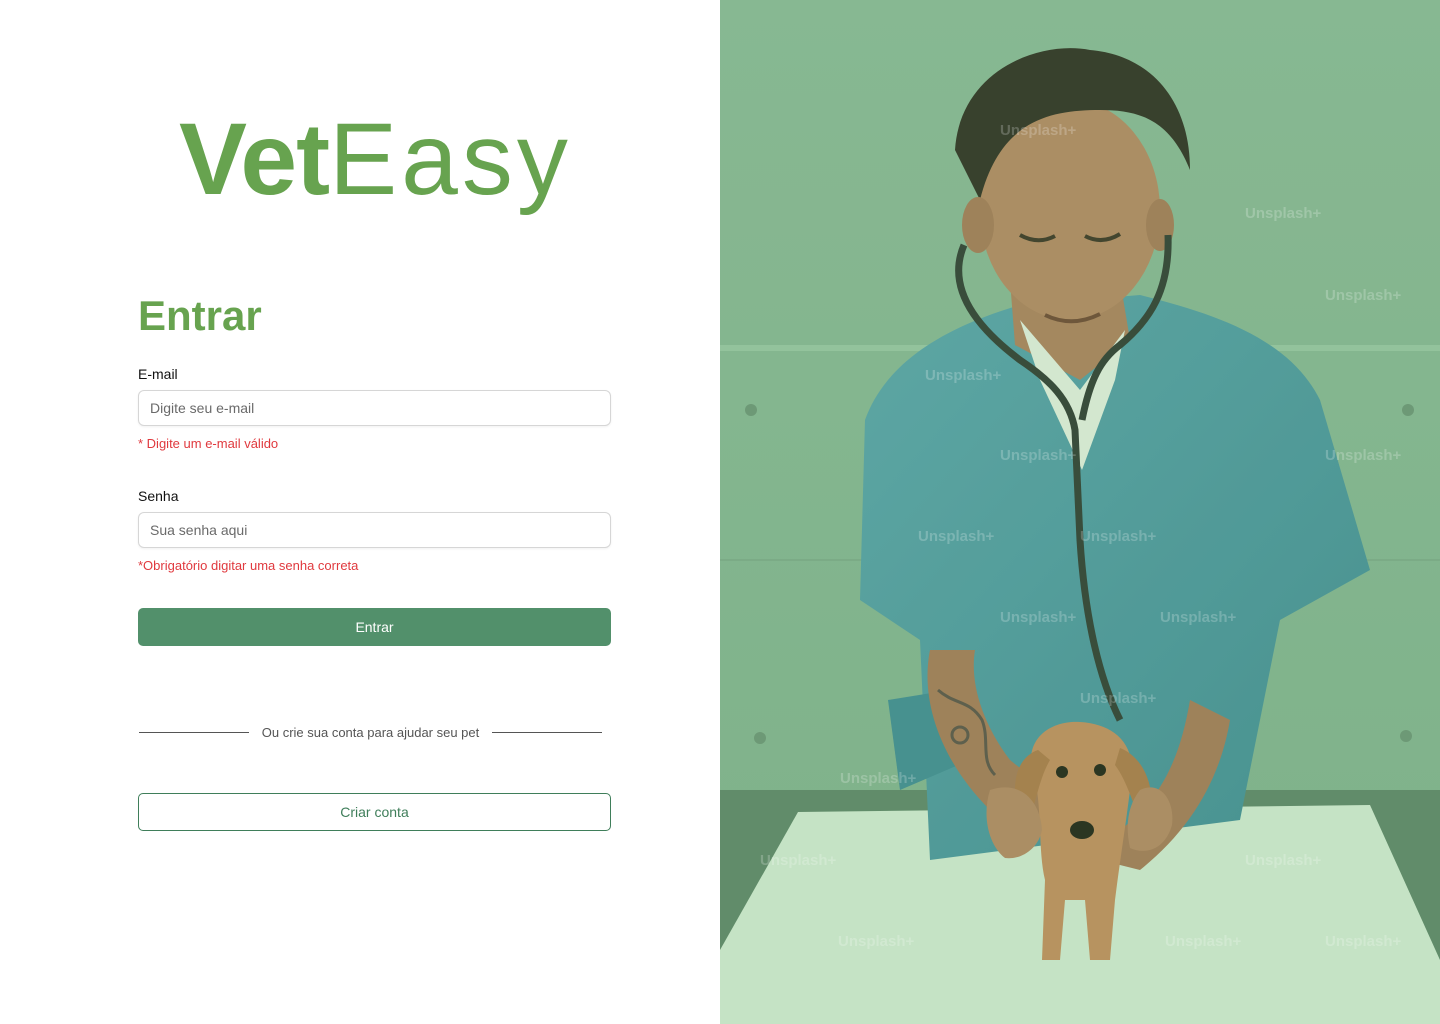  Describe the element at coordinates (208, 443) in the screenshot. I see `email-error-message: * Digite um e-mail válido` at that location.